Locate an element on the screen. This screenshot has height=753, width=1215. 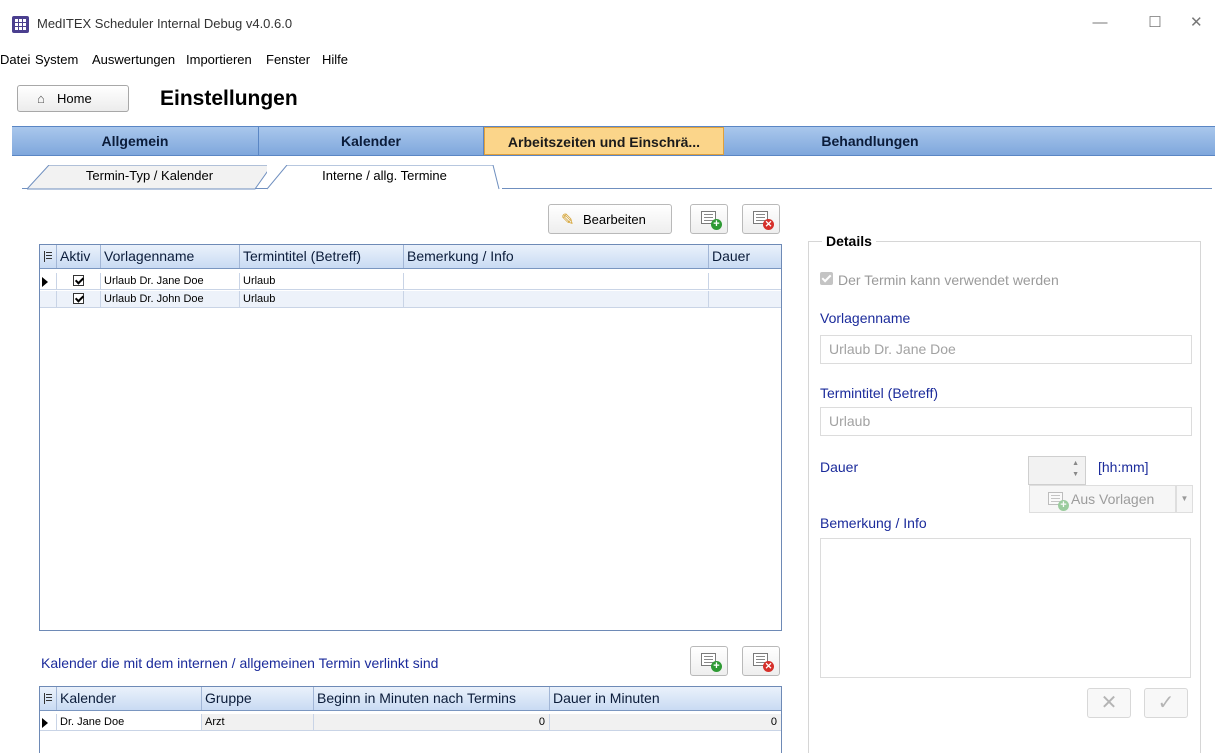
note-label: Bemerkung / Info is located at coordinates (873, 523).